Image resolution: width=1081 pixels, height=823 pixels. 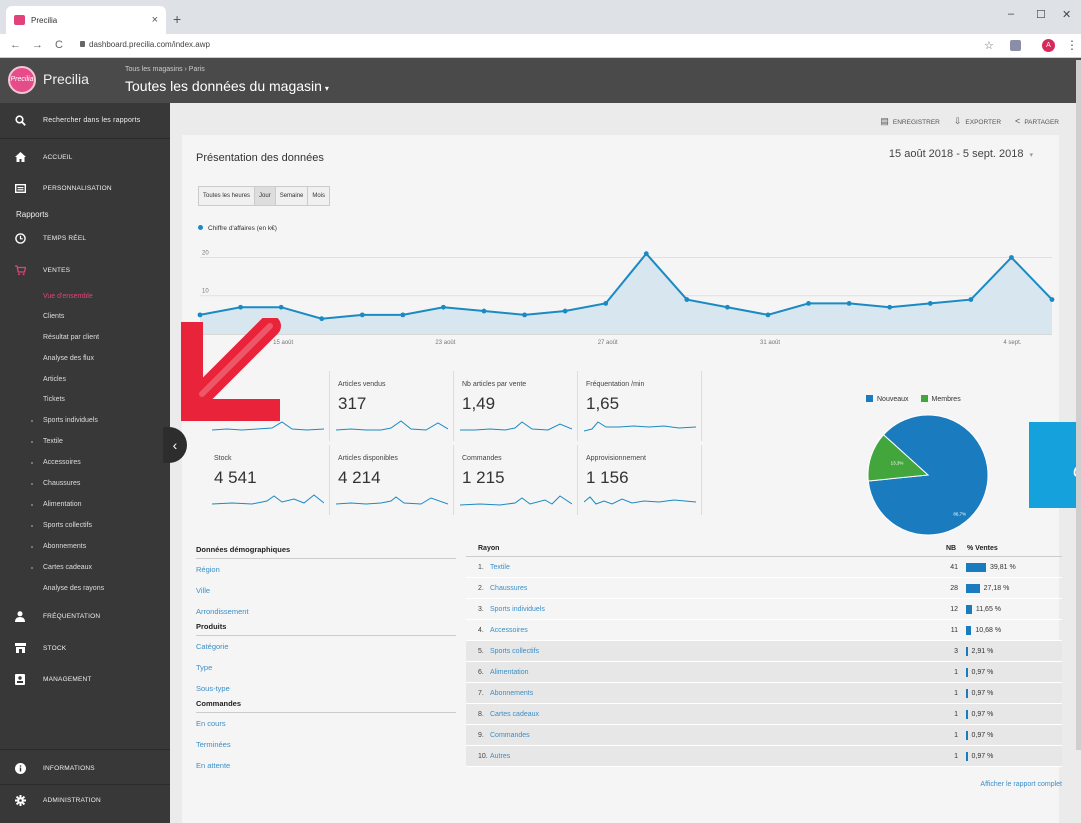 What do you see at coordinates (500, 756) in the screenshot?
I see `row-rayon-link: Autres` at bounding box center [500, 756].